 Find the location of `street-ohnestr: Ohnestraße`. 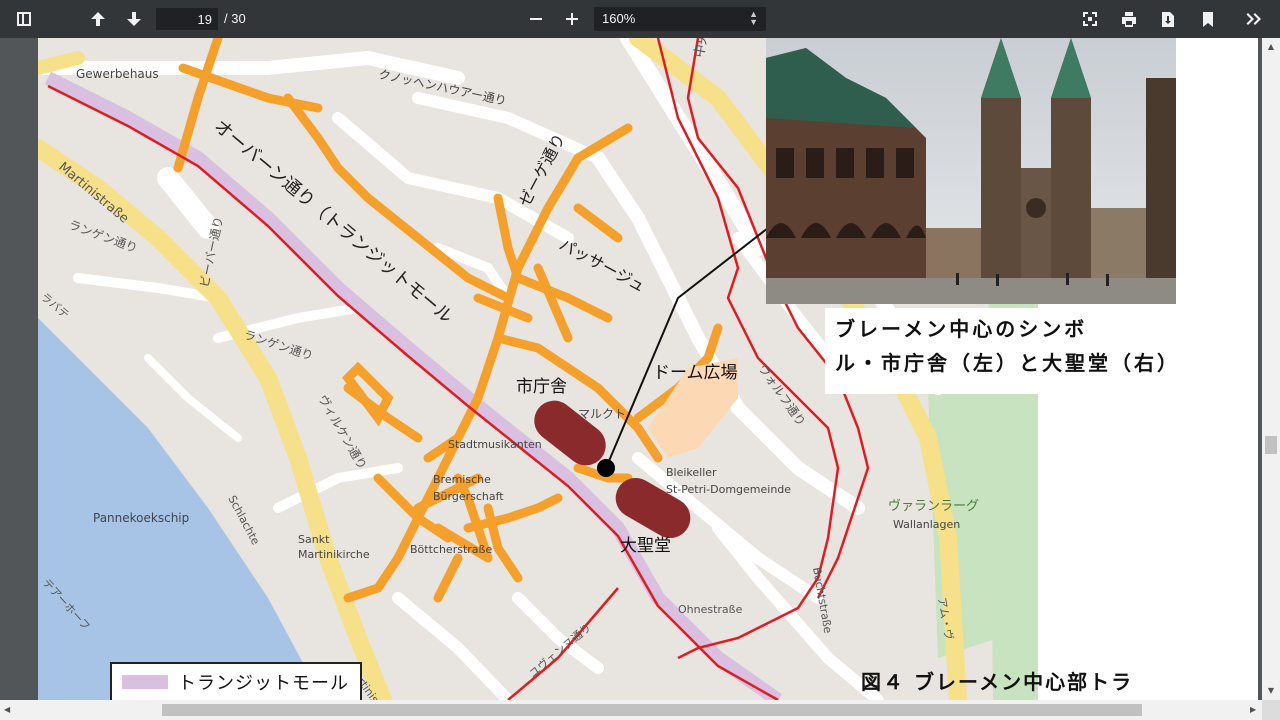

street-ohnestr: Ohnestraße is located at coordinates (710, 609).